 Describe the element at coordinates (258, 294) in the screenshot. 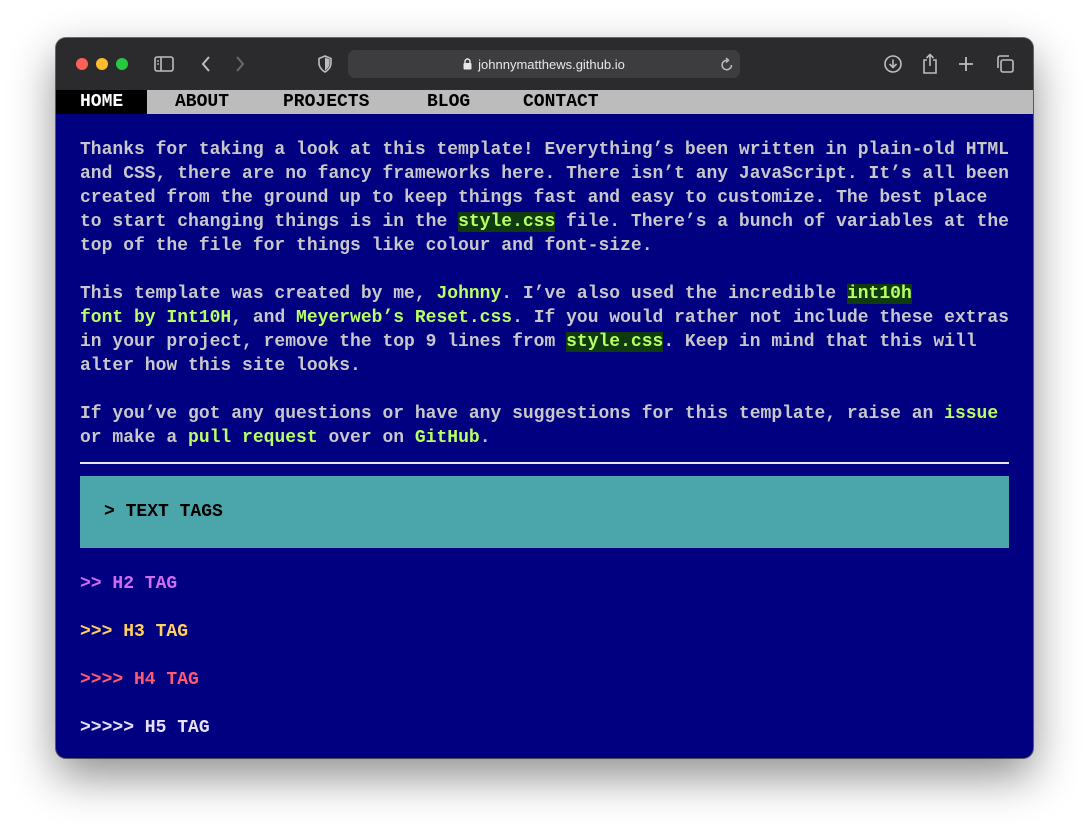

I see `paragraph-text: This template was created by me,` at that location.